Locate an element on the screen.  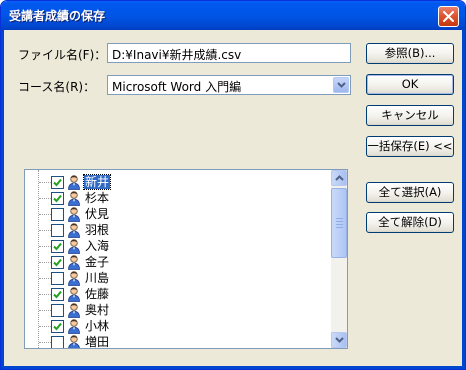
student-name: 羽根 is located at coordinates (97, 230).